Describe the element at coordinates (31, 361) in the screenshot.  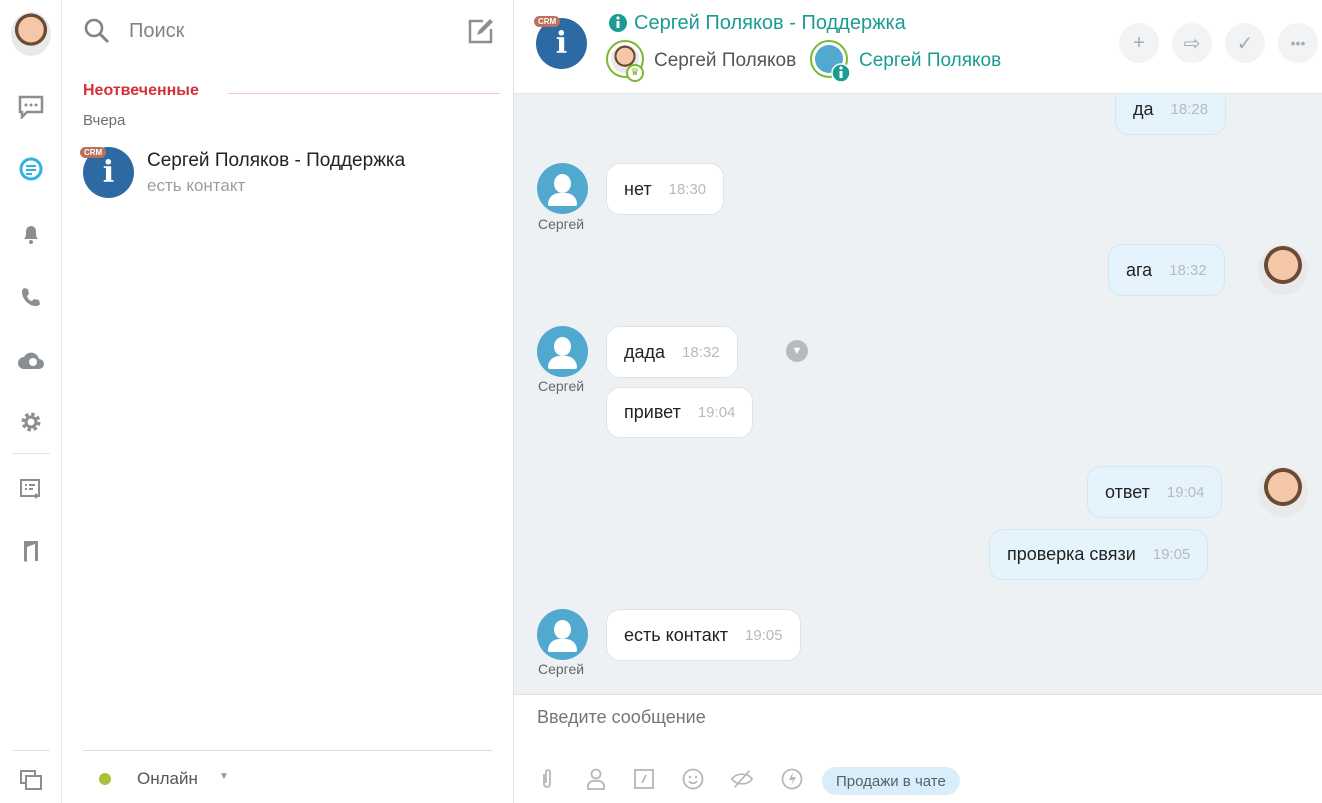
I see `cloud-icon` at that location.